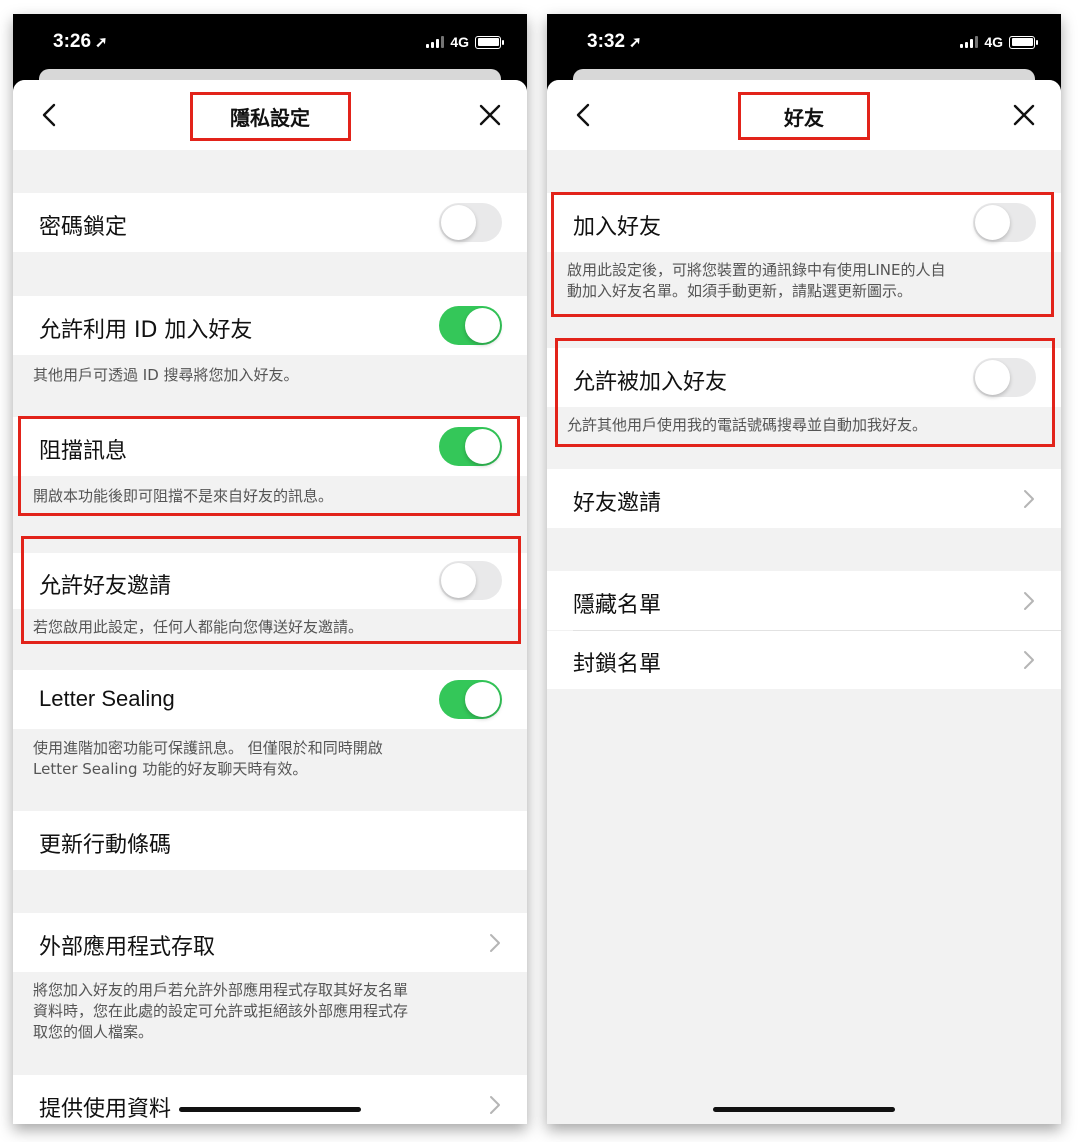 This screenshot has height=1142, width=1080. What do you see at coordinates (270, 42) in the screenshot?
I see `status-bar: 3:26 ➚ 4G` at bounding box center [270, 42].